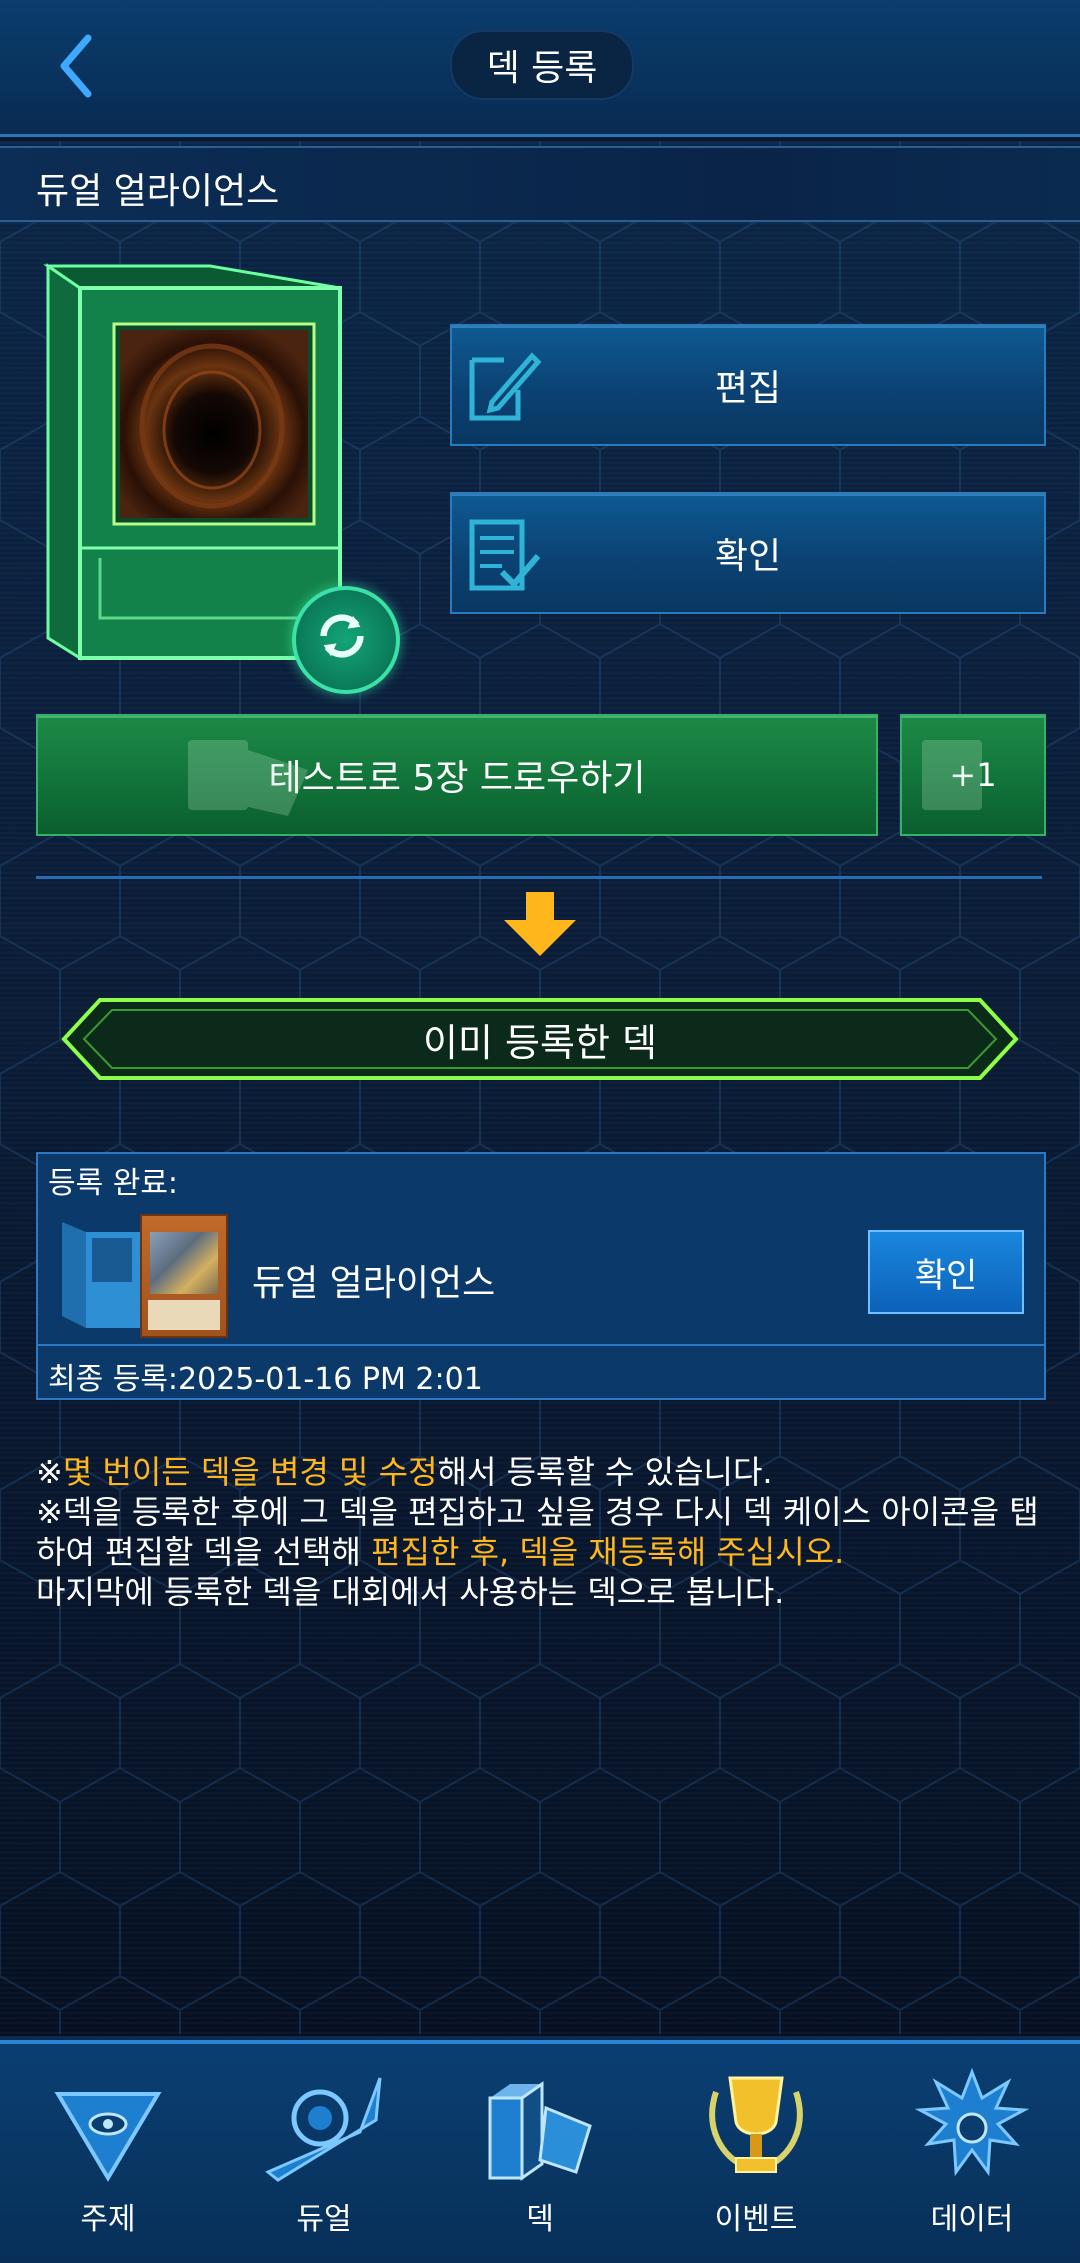 The height and width of the screenshot is (2263, 1080). What do you see at coordinates (541, 1345) in the screenshot?
I see `panel-separator` at bounding box center [541, 1345].